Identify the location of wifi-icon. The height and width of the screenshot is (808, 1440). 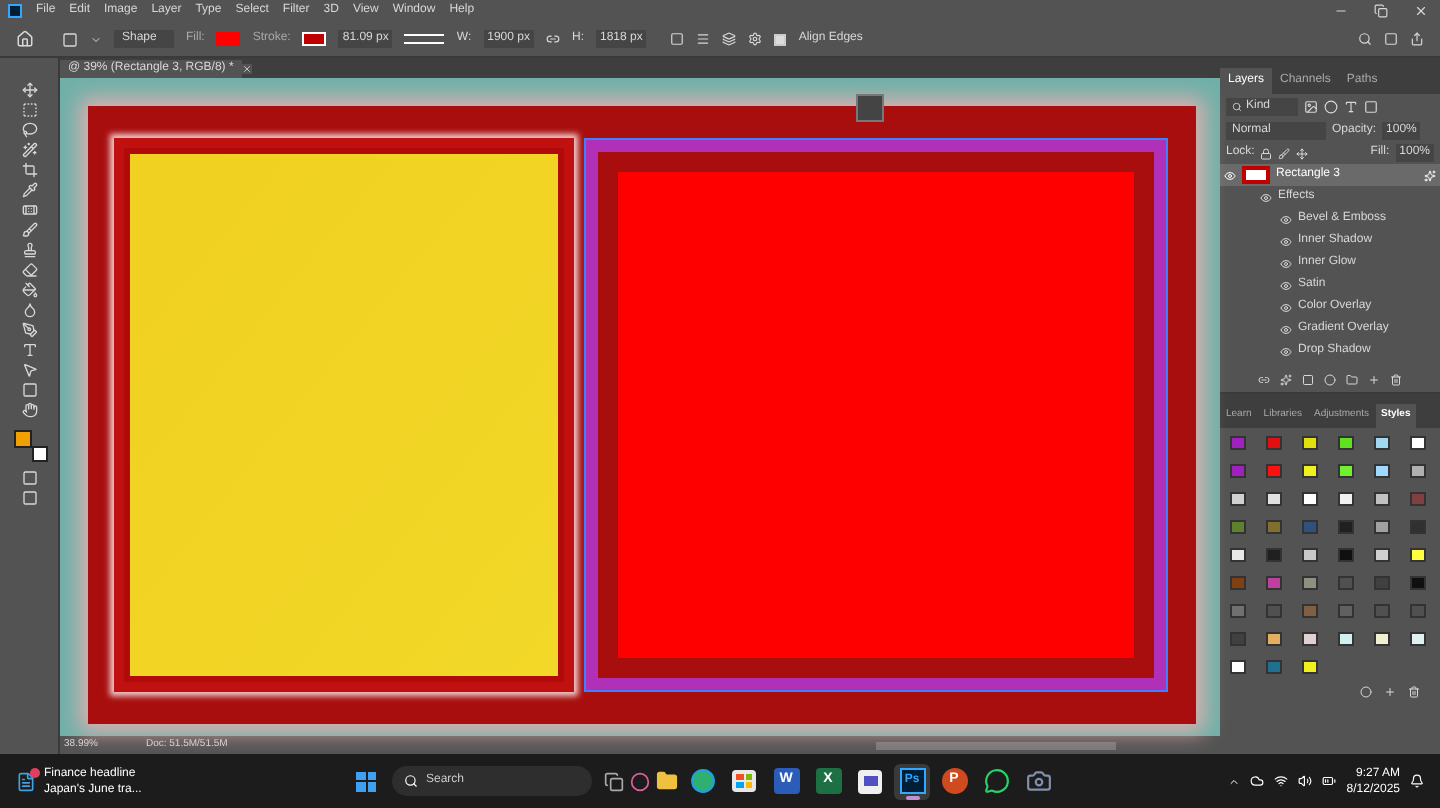
(1281, 781).